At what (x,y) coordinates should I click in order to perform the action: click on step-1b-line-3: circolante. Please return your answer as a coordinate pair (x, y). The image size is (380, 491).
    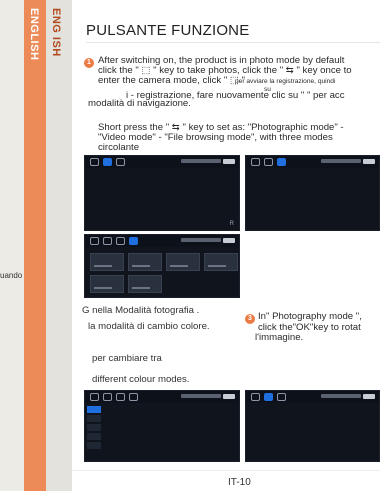
    Looking at the image, I should click on (119, 147).